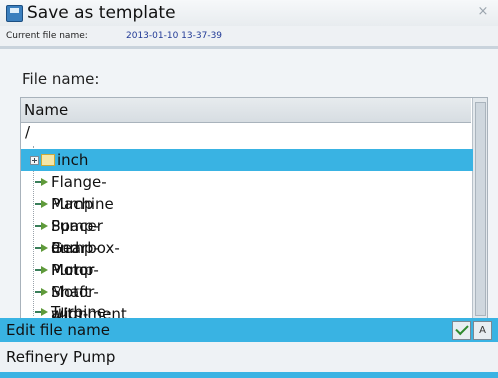 The width and height of the screenshot is (498, 378). I want to click on scroll-thumb, so click(480, 209).